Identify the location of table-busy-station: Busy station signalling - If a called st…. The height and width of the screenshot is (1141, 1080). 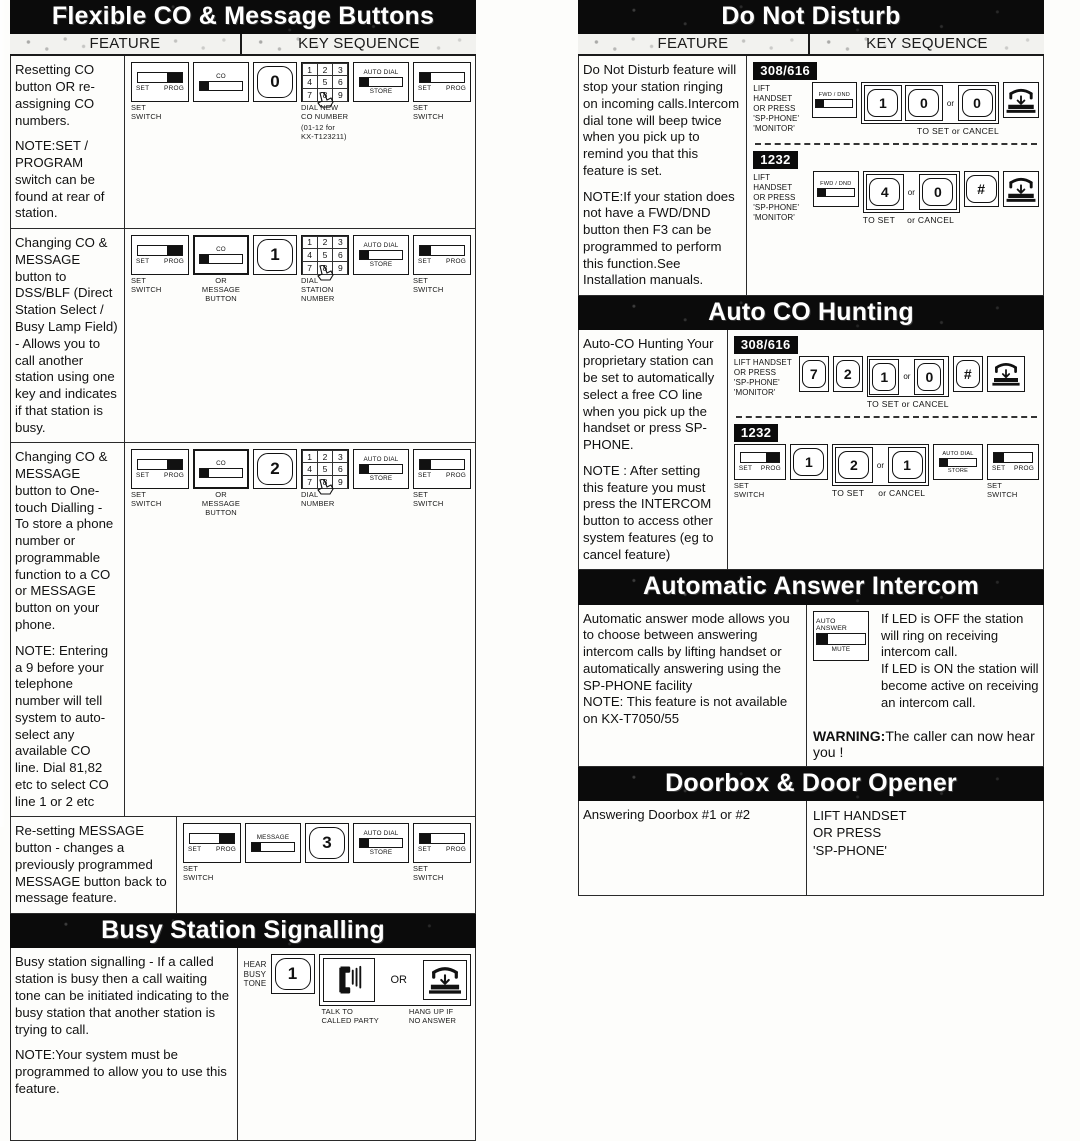
(243, 1044).